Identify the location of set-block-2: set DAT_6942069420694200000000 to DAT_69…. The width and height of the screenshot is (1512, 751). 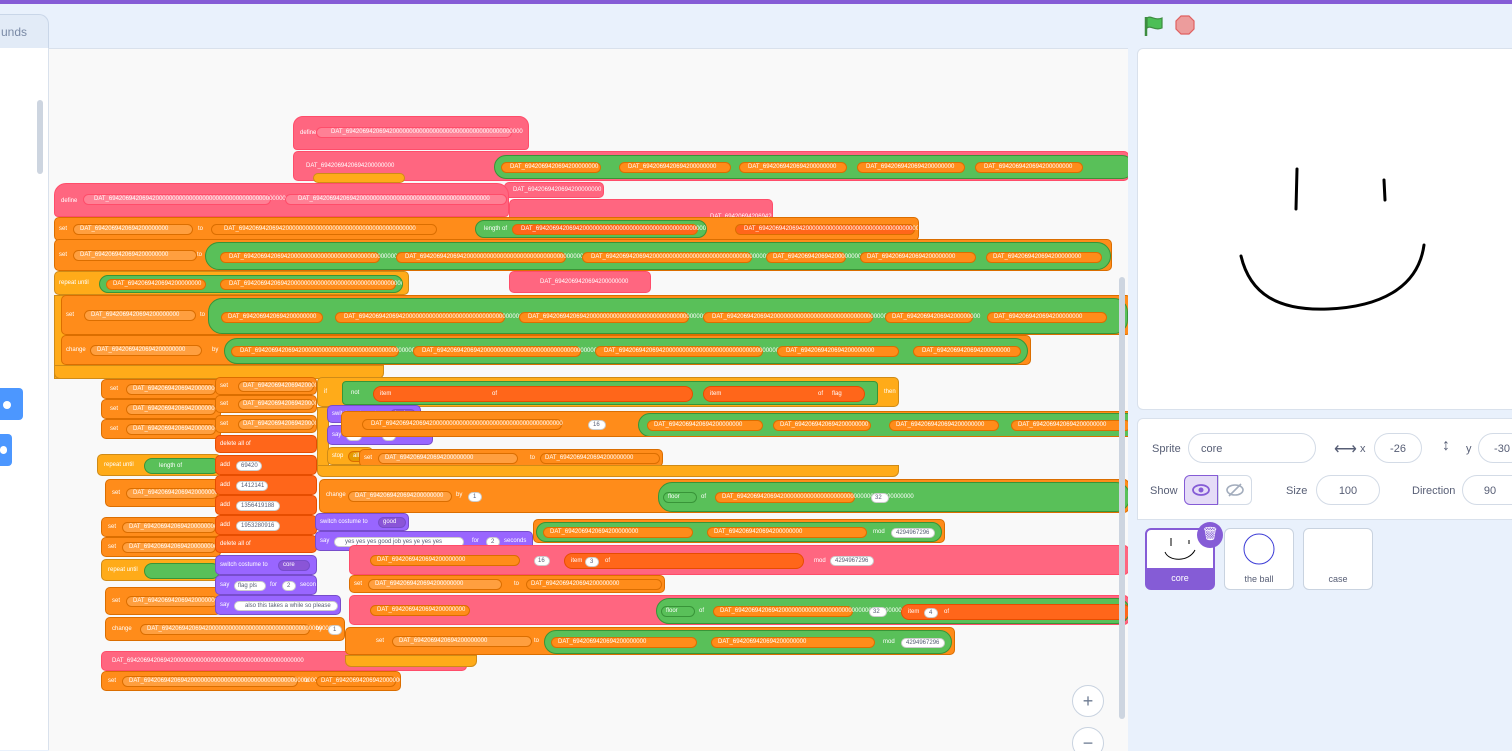
(583, 255).